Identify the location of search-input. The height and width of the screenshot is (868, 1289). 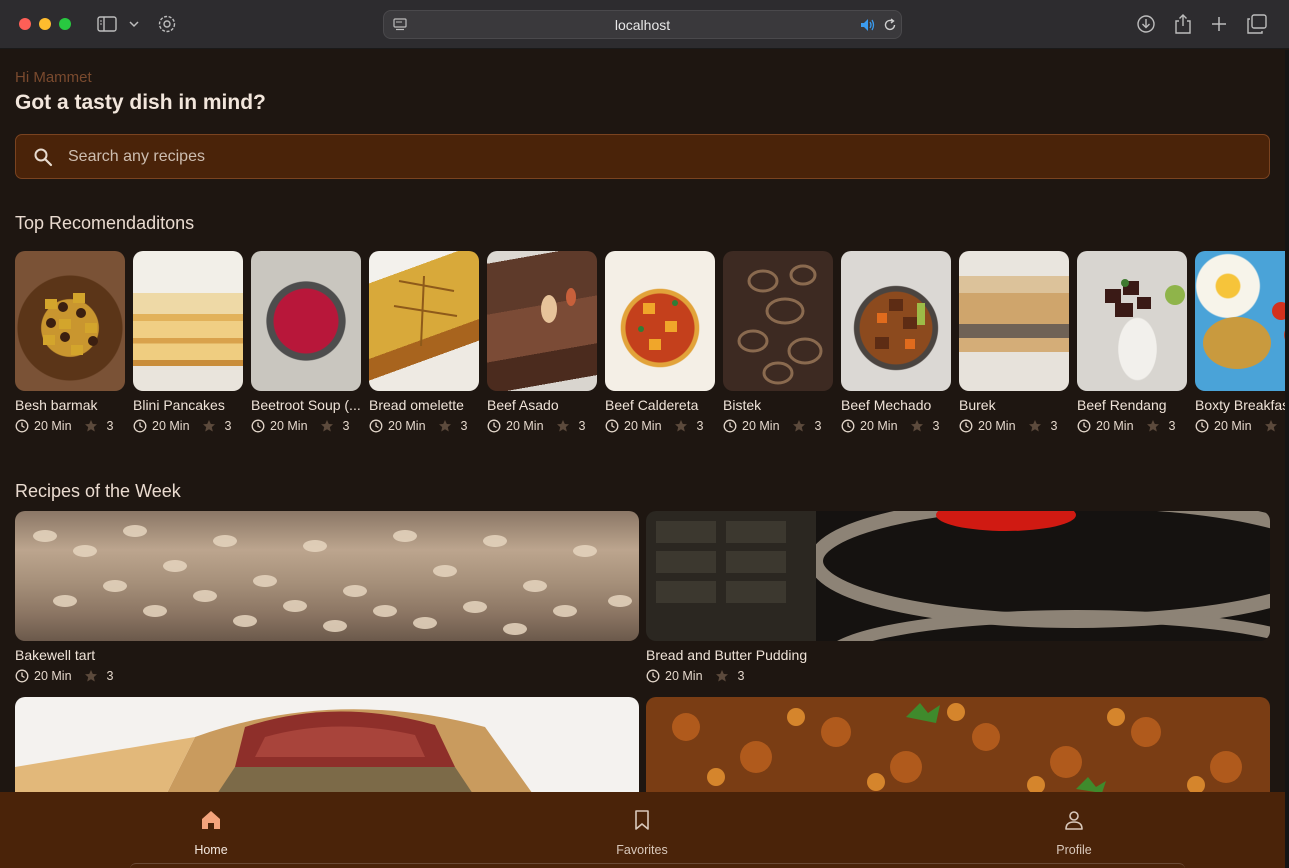
(658, 157).